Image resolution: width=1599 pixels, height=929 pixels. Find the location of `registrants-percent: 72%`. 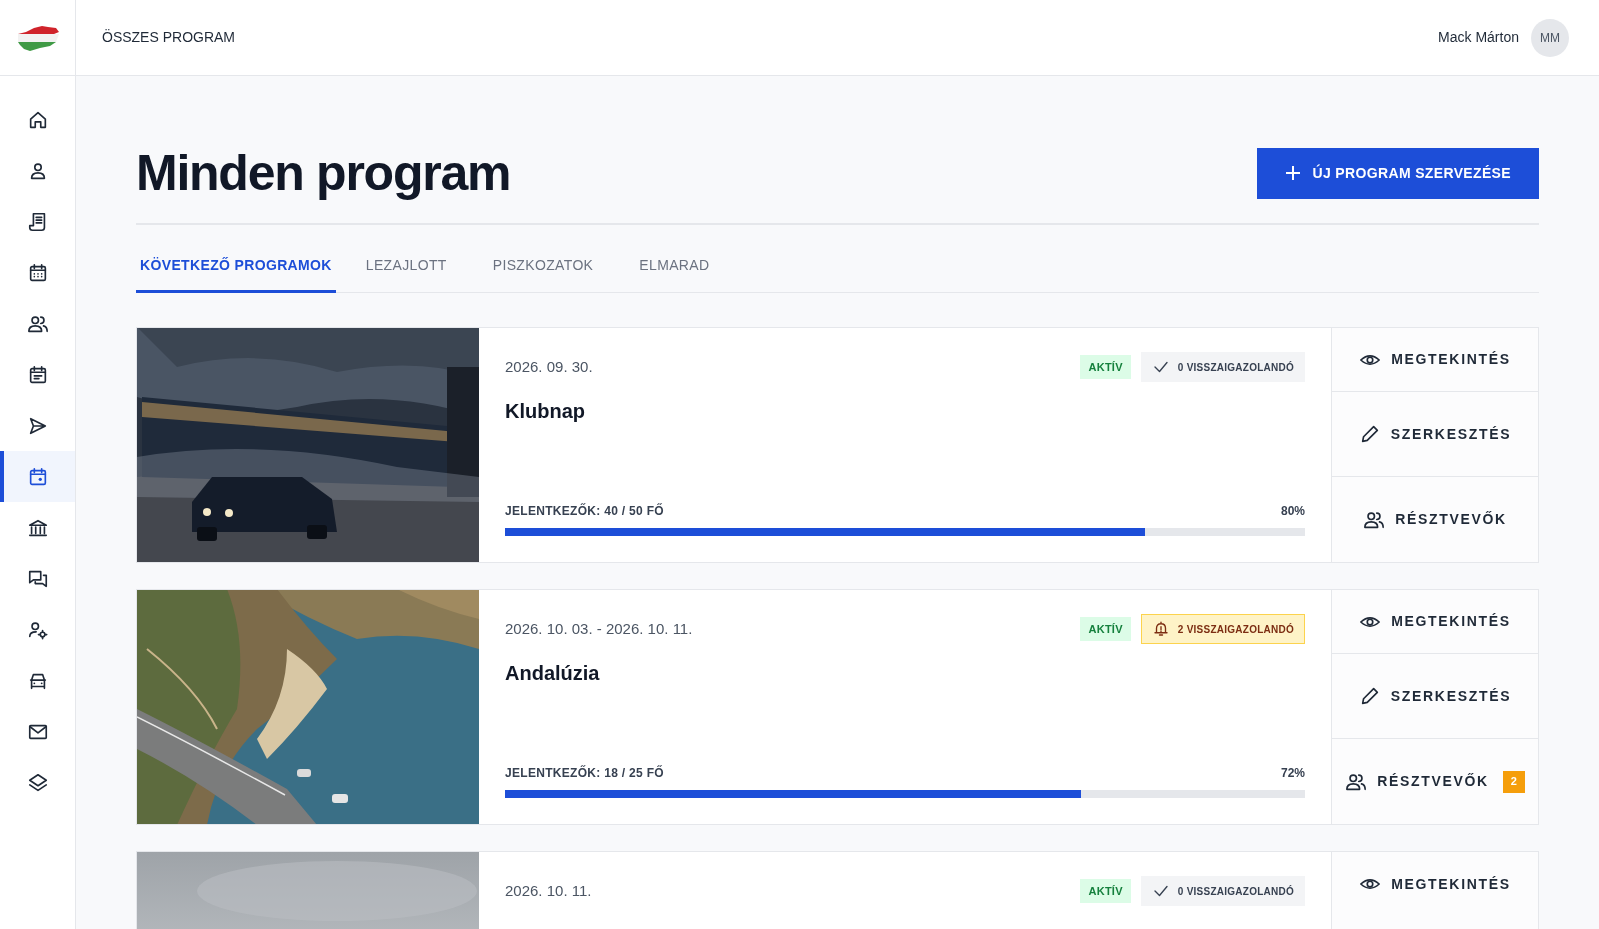

registrants-percent: 72% is located at coordinates (1292, 773).